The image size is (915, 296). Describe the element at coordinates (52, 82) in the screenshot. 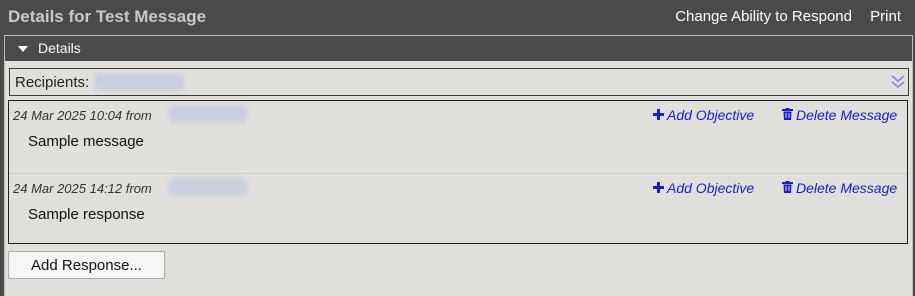

I see `recipients-label: Recipients:` at that location.